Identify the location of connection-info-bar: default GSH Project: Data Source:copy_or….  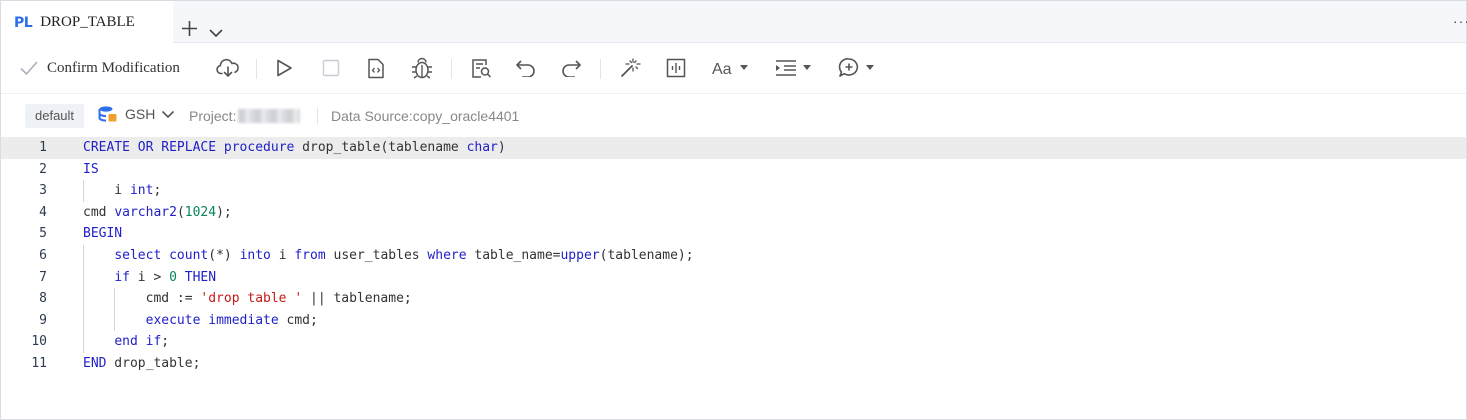
(733, 116).